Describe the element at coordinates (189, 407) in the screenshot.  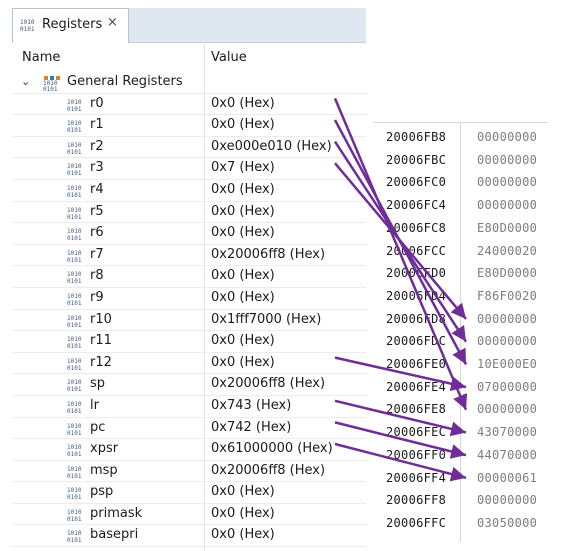
I see `register-row-lr: 1010 0101 lr 0x743 (Hex)` at that location.